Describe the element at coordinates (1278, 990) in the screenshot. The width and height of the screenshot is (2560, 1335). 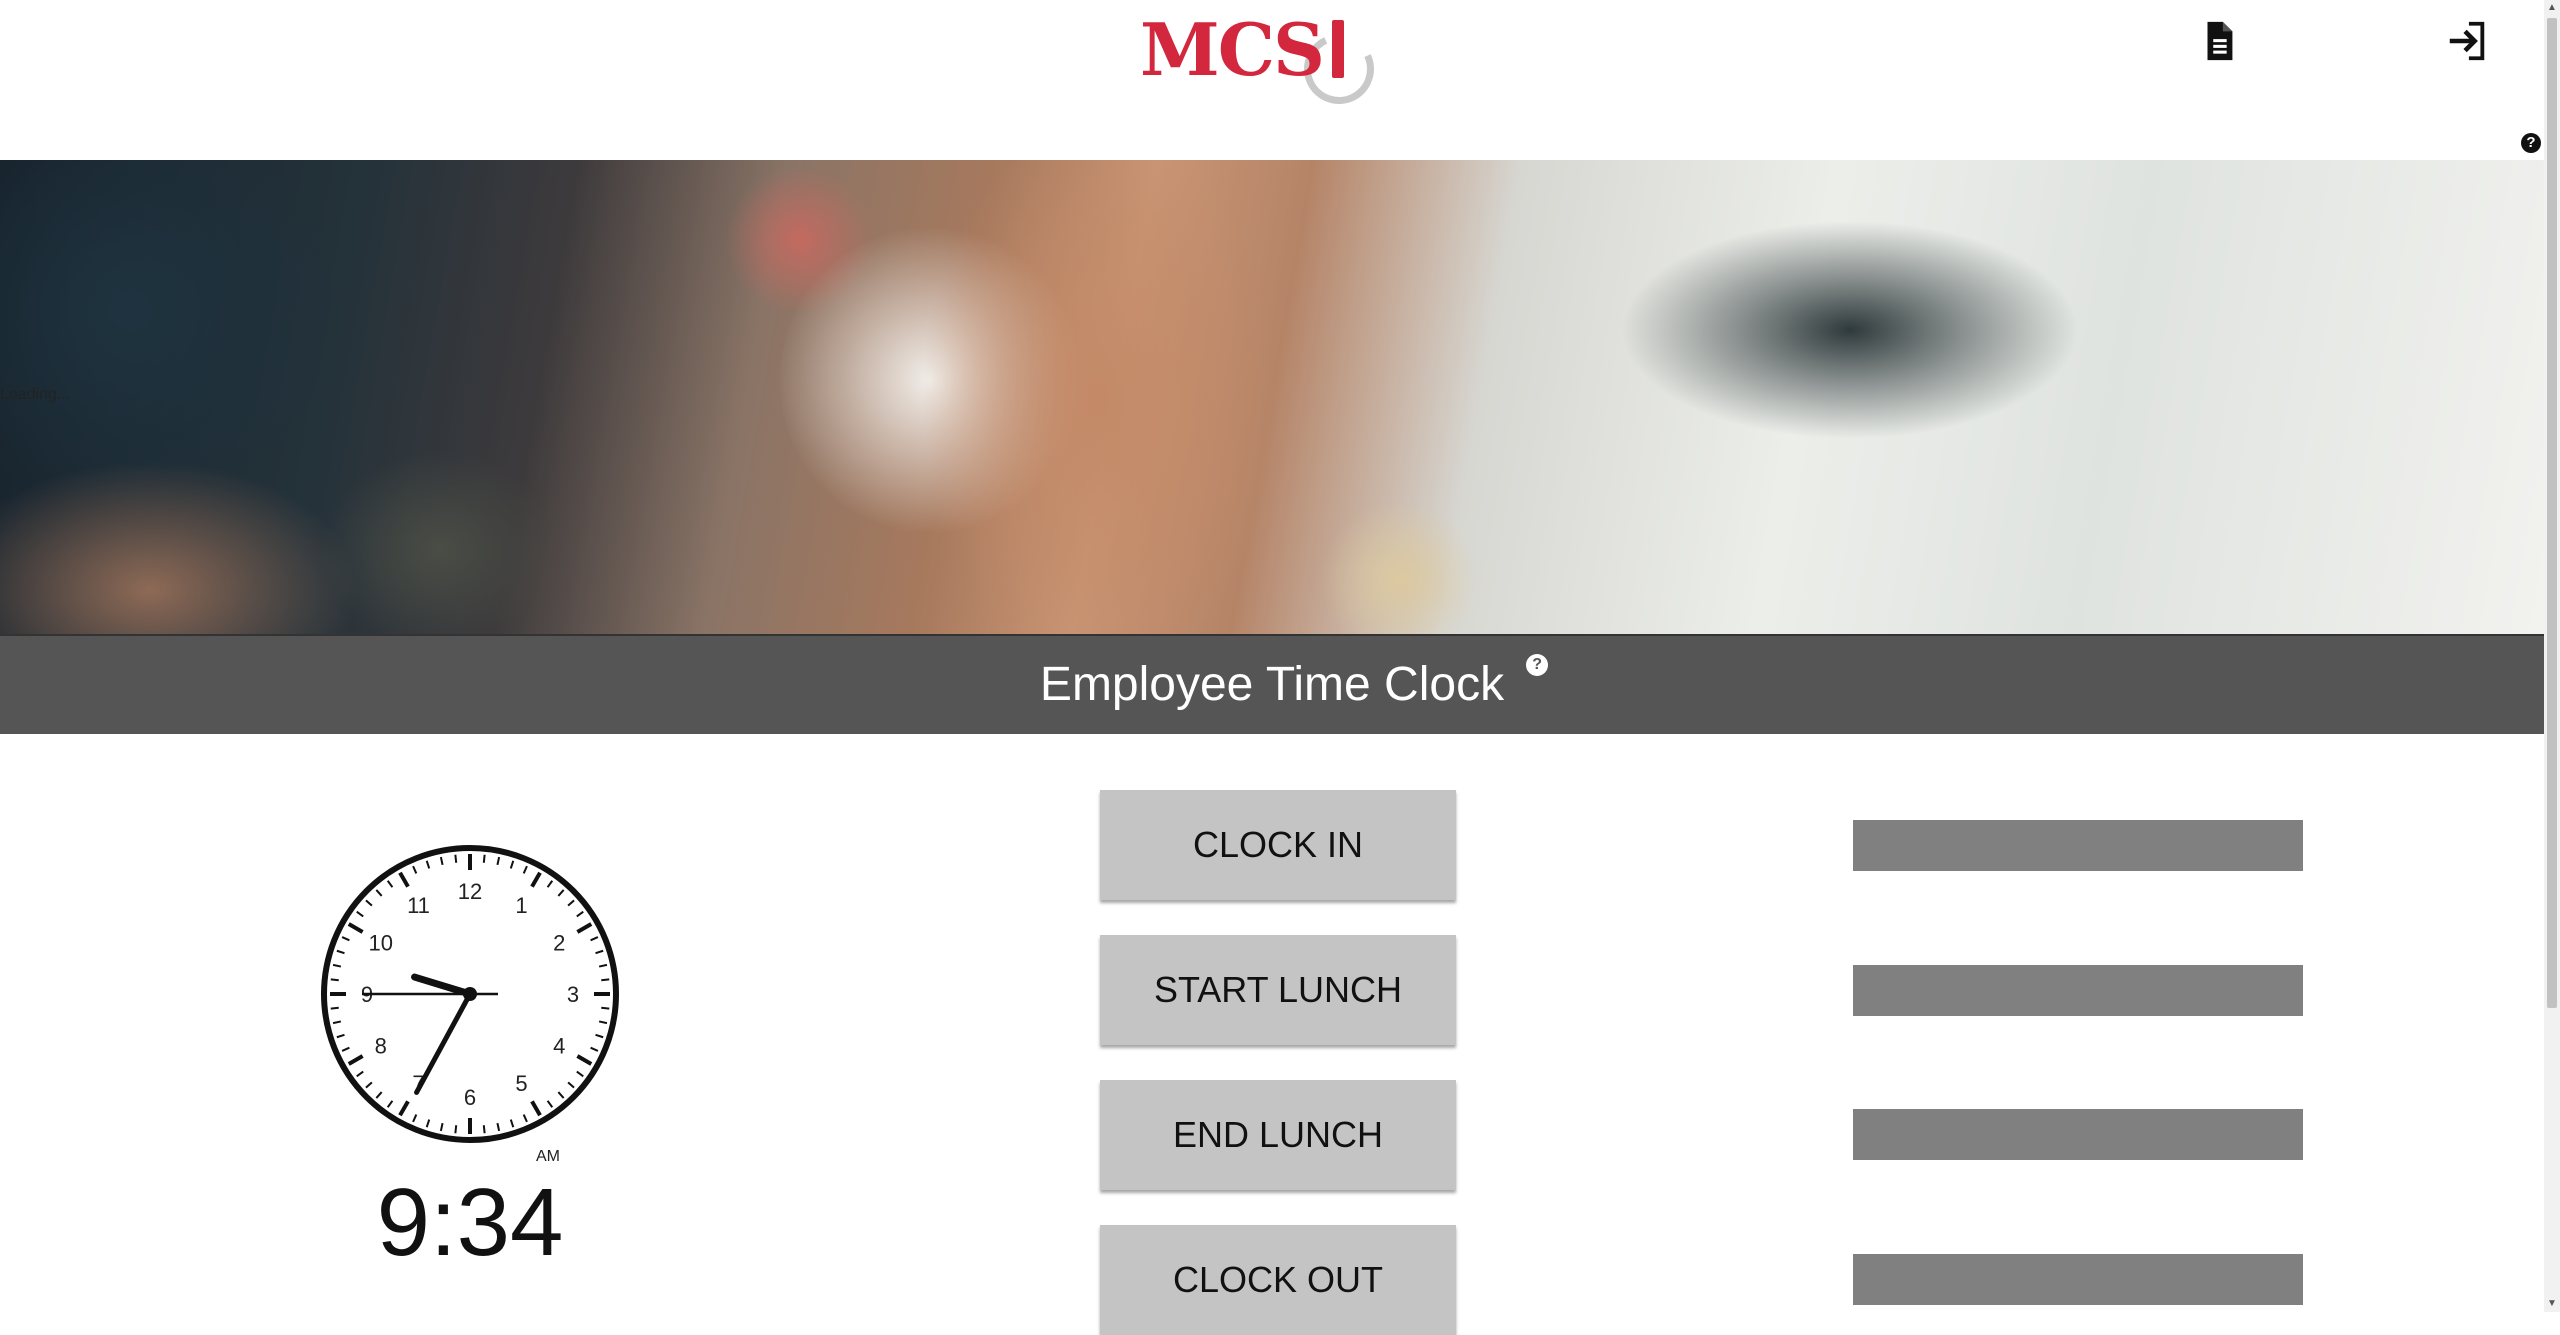
I see `start-lunch-button: START LUNCH` at that location.